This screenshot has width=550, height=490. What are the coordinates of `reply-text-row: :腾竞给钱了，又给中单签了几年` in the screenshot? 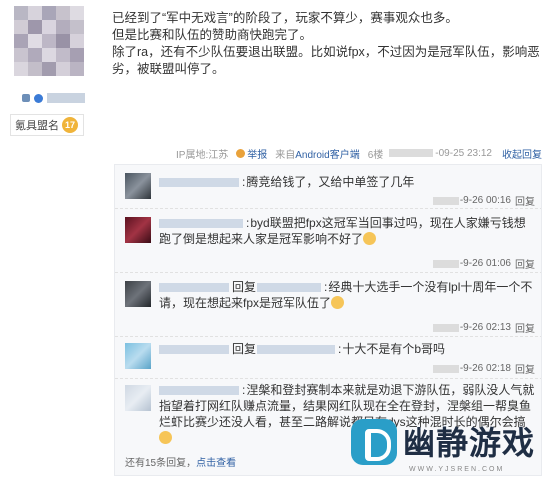 It's located at (348, 182).